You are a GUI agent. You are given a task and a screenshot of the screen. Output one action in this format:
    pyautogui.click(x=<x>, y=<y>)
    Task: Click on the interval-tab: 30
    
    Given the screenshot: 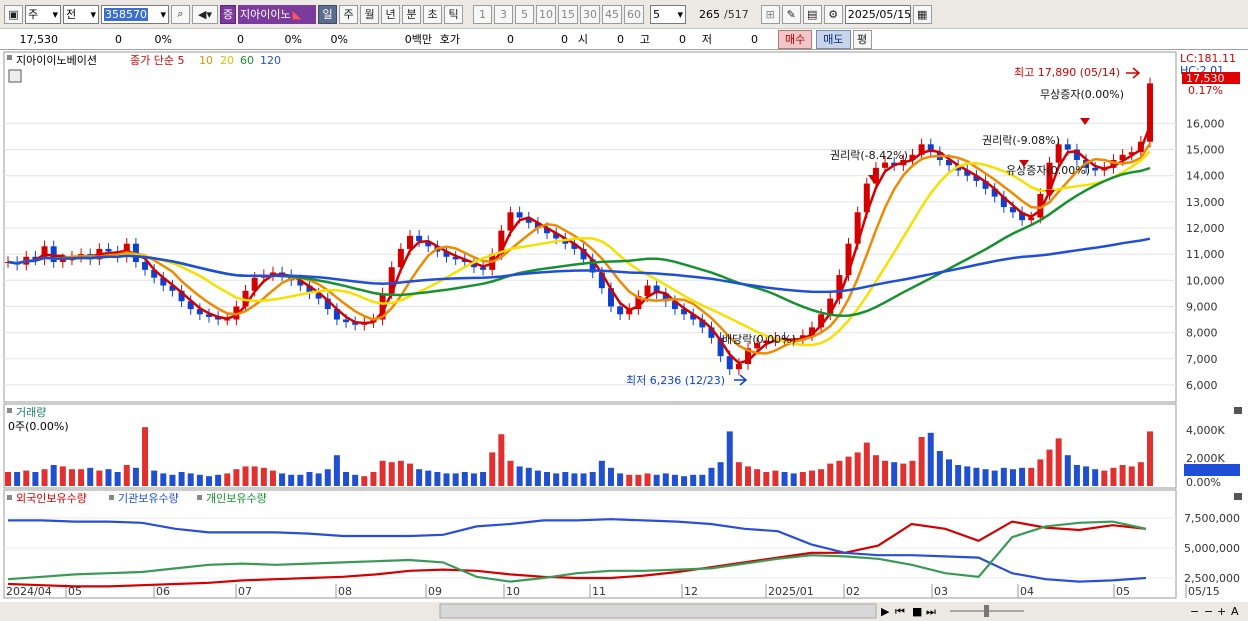 What is the action you would take?
    pyautogui.click(x=590, y=14)
    